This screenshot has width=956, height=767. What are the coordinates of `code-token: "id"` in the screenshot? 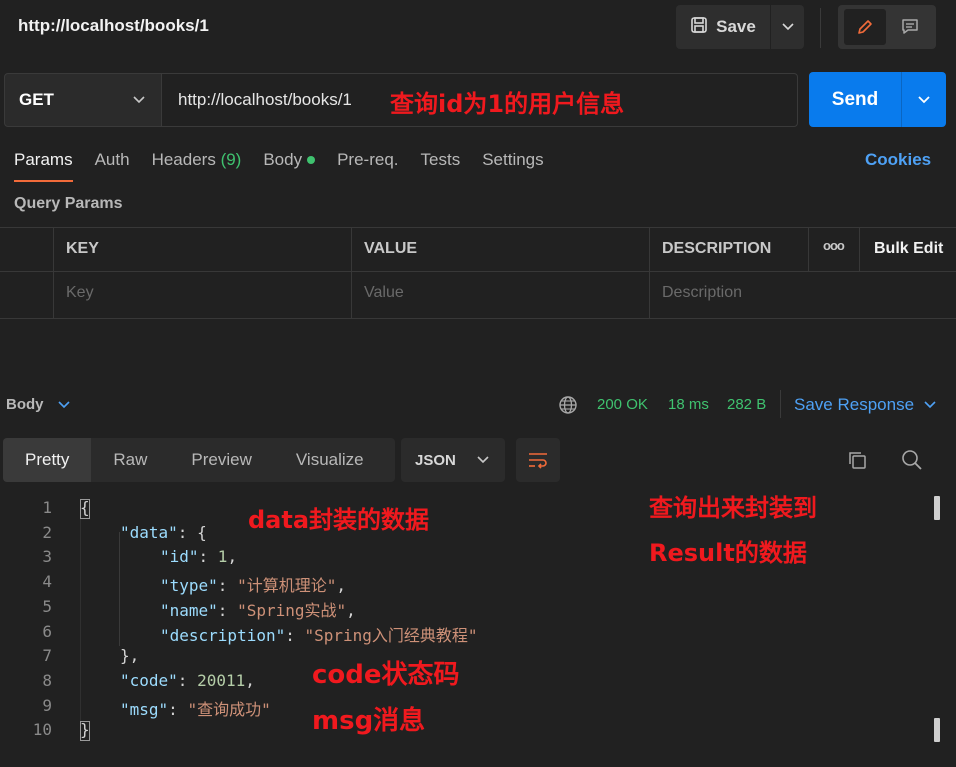 It's located at (179, 557).